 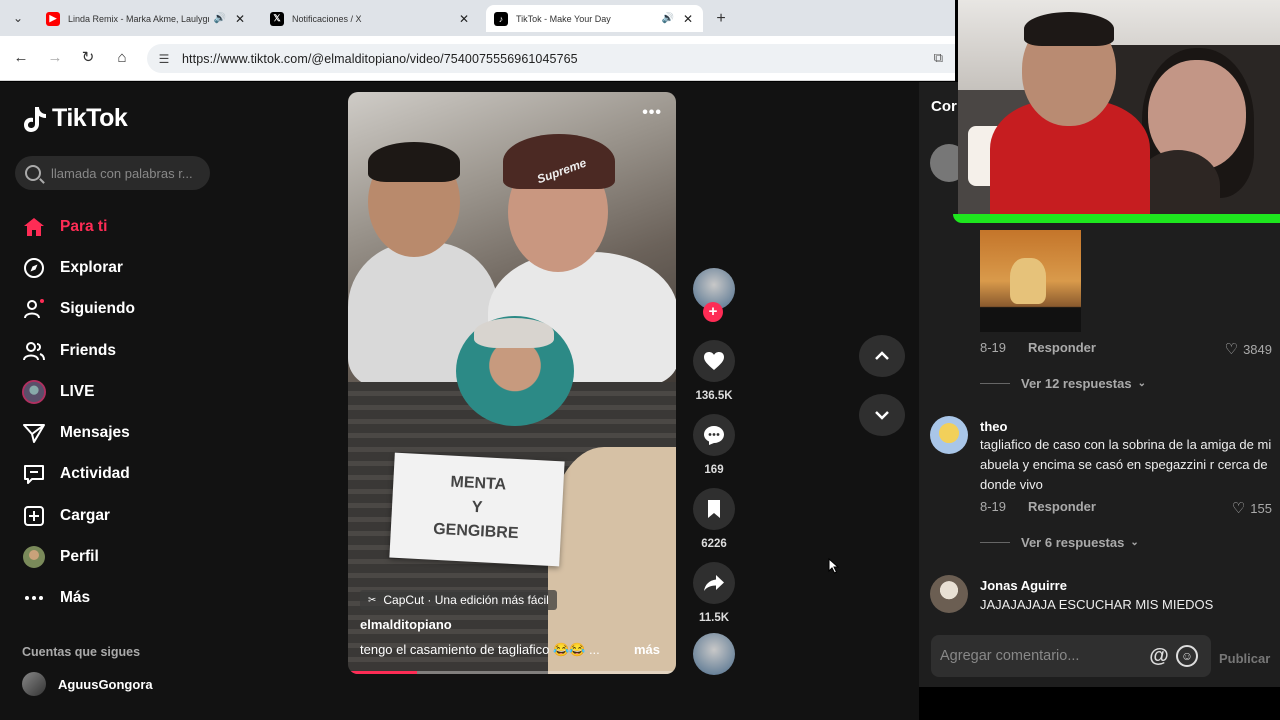 I want to click on follow-plus-button: +, so click(x=713, y=312).